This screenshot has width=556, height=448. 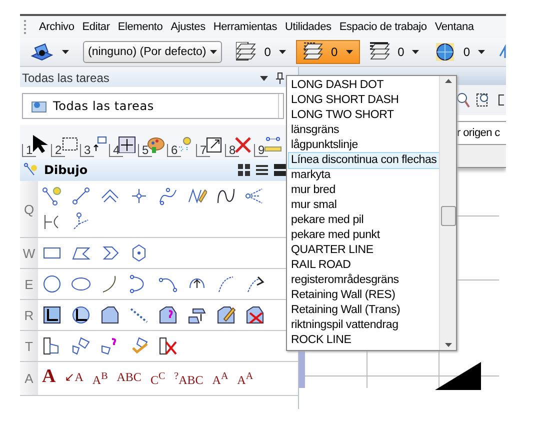 I want to click on menu-item: Editar, so click(x=96, y=27).